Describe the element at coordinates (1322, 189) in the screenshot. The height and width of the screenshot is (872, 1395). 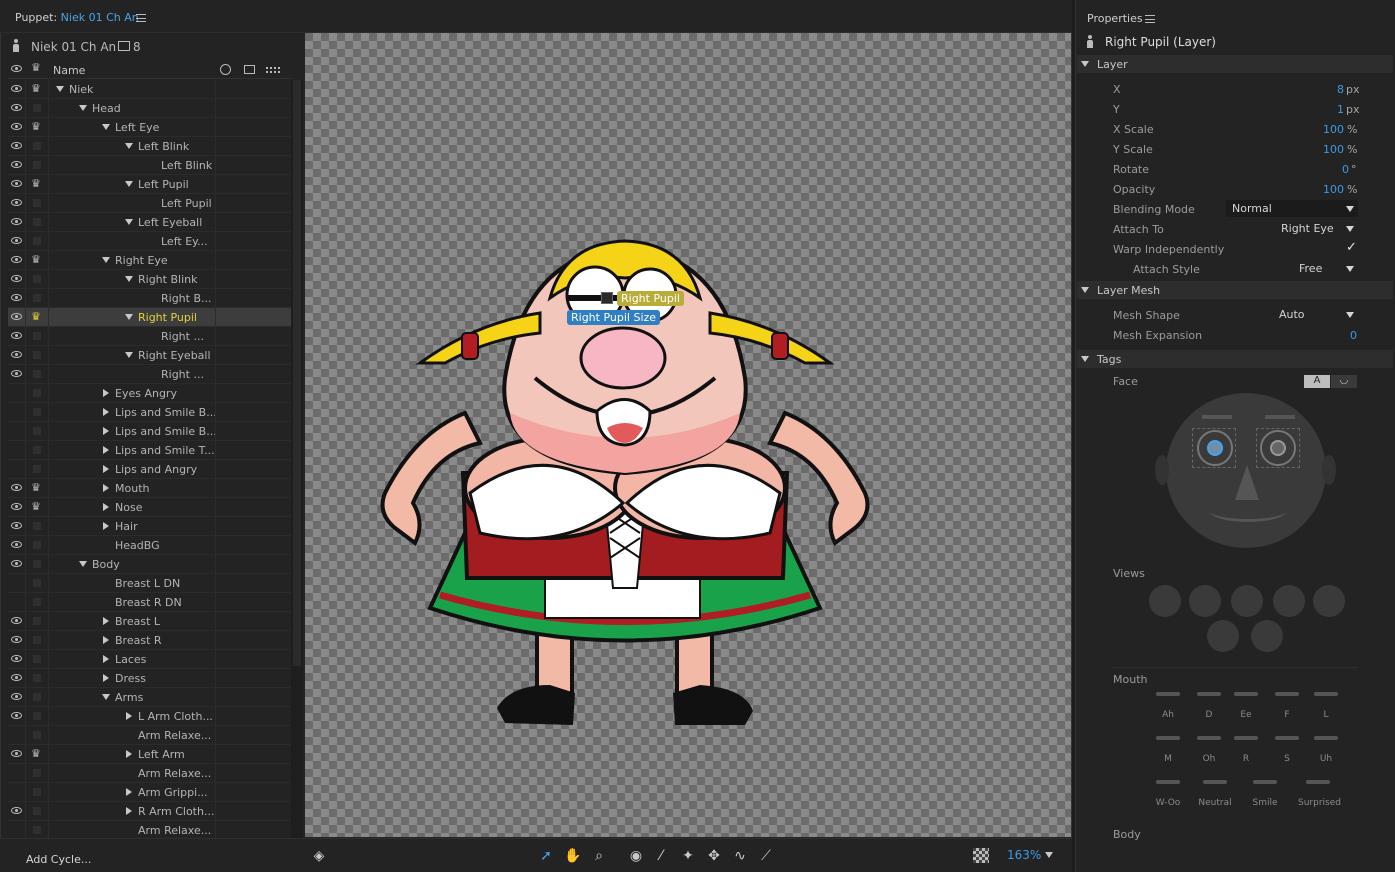
I see `opacity-value: 100` at that location.